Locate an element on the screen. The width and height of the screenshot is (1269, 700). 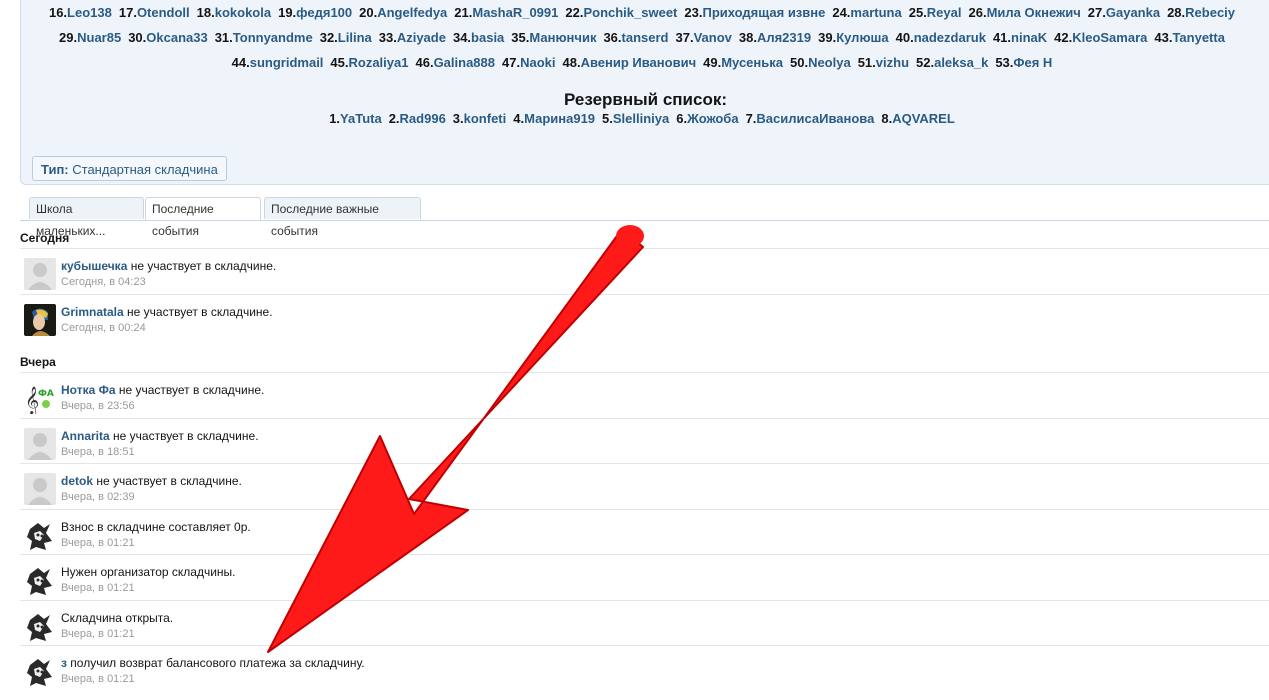
participant-item: 17.Otendoll is located at coordinates (154, 12).